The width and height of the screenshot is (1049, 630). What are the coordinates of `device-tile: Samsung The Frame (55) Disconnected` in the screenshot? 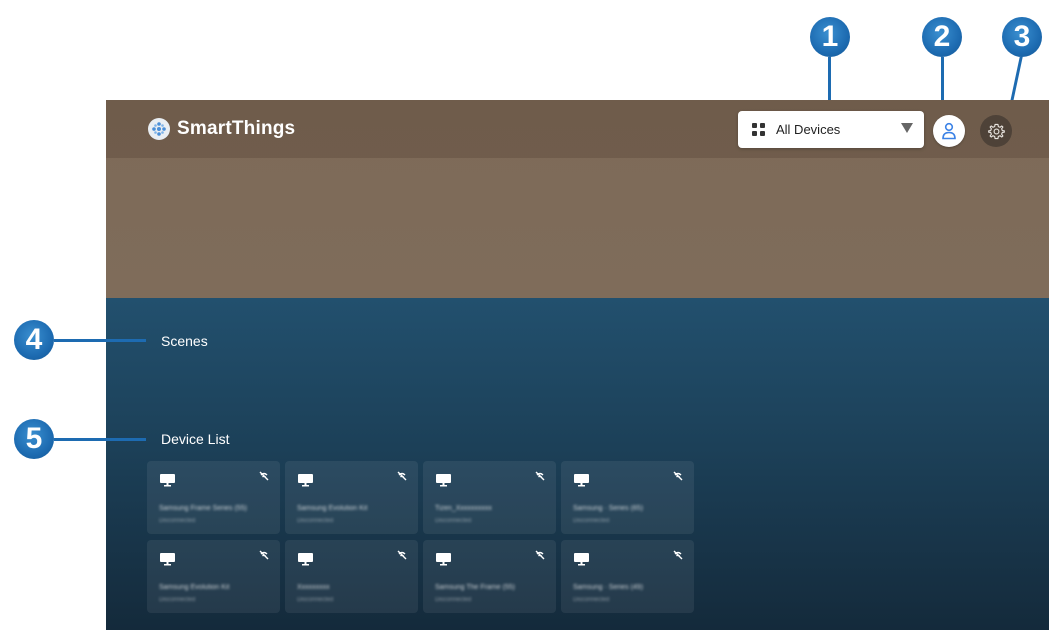 It's located at (489, 576).